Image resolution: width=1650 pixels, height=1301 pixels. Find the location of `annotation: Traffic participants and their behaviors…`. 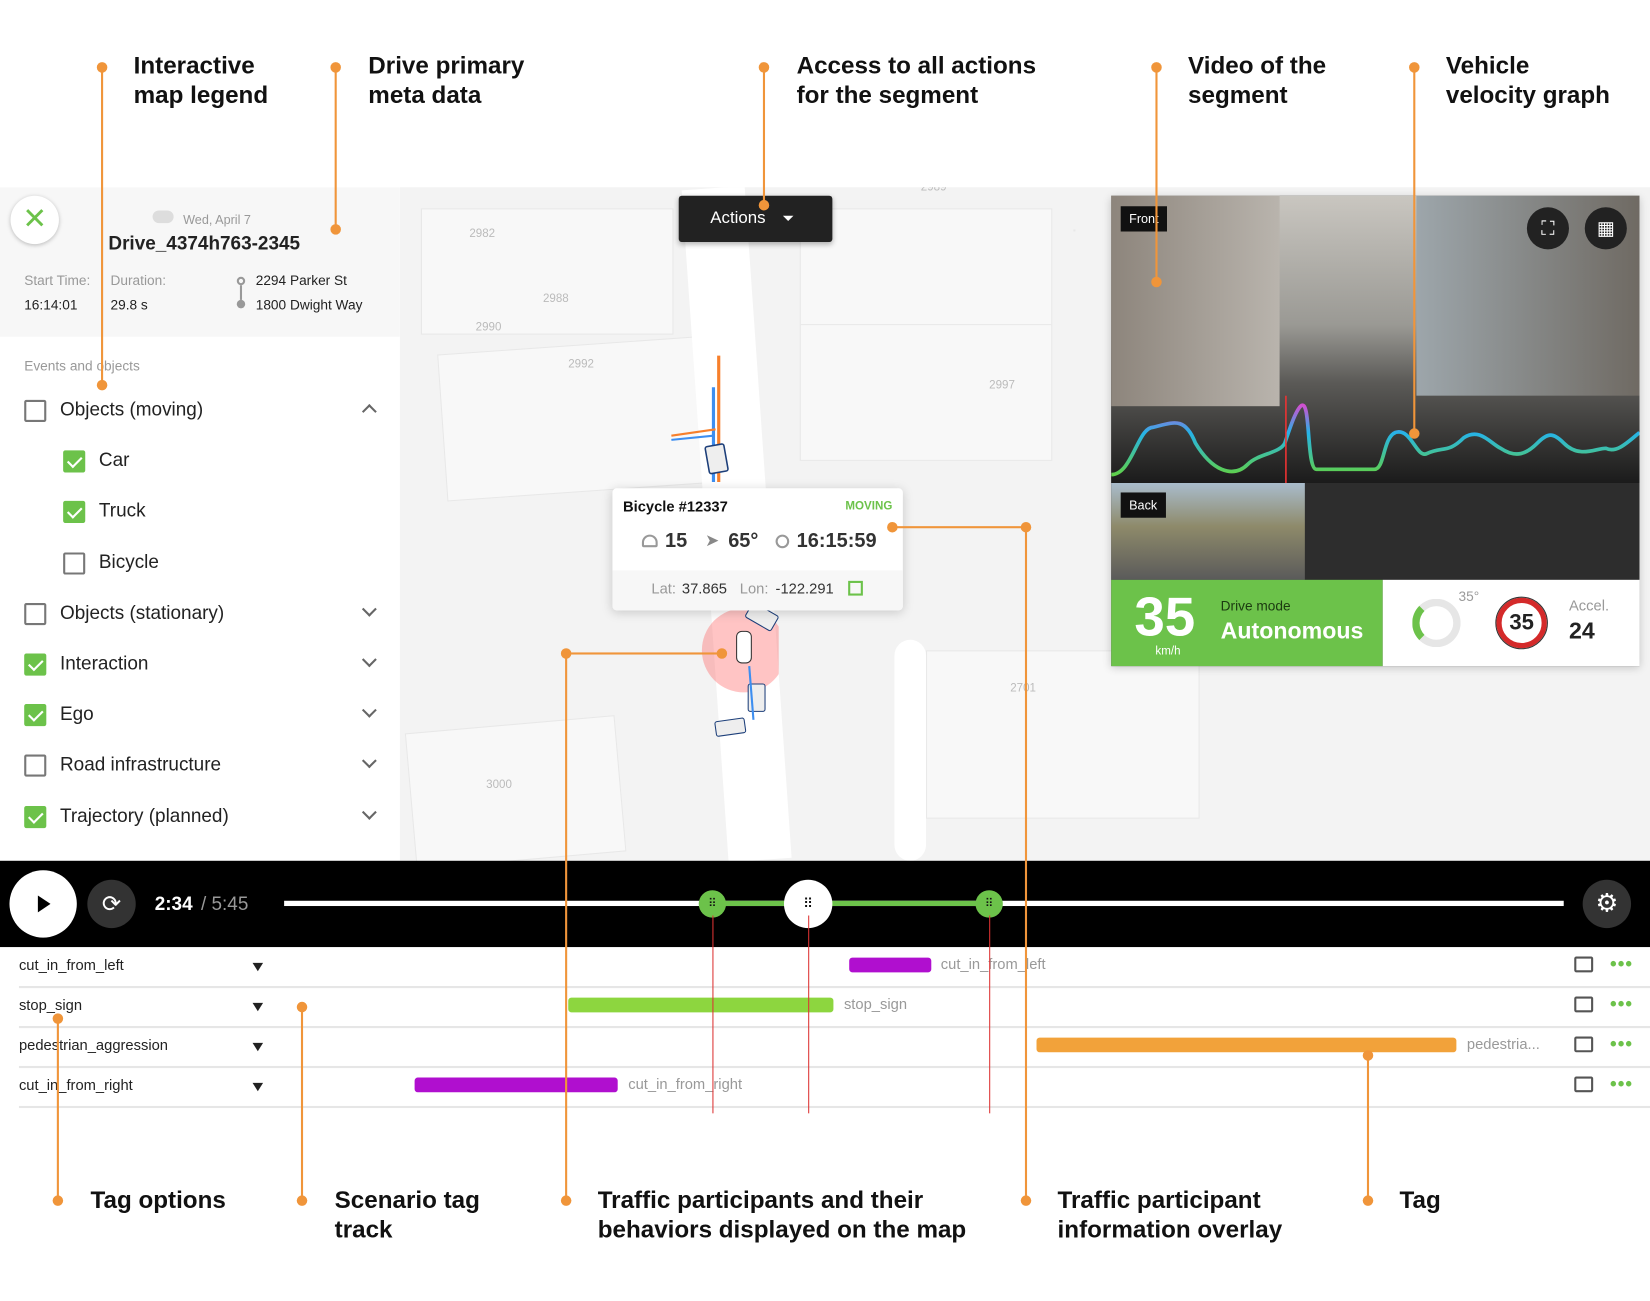

annotation: Traffic participants and their behaviors… is located at coordinates (782, 1214).